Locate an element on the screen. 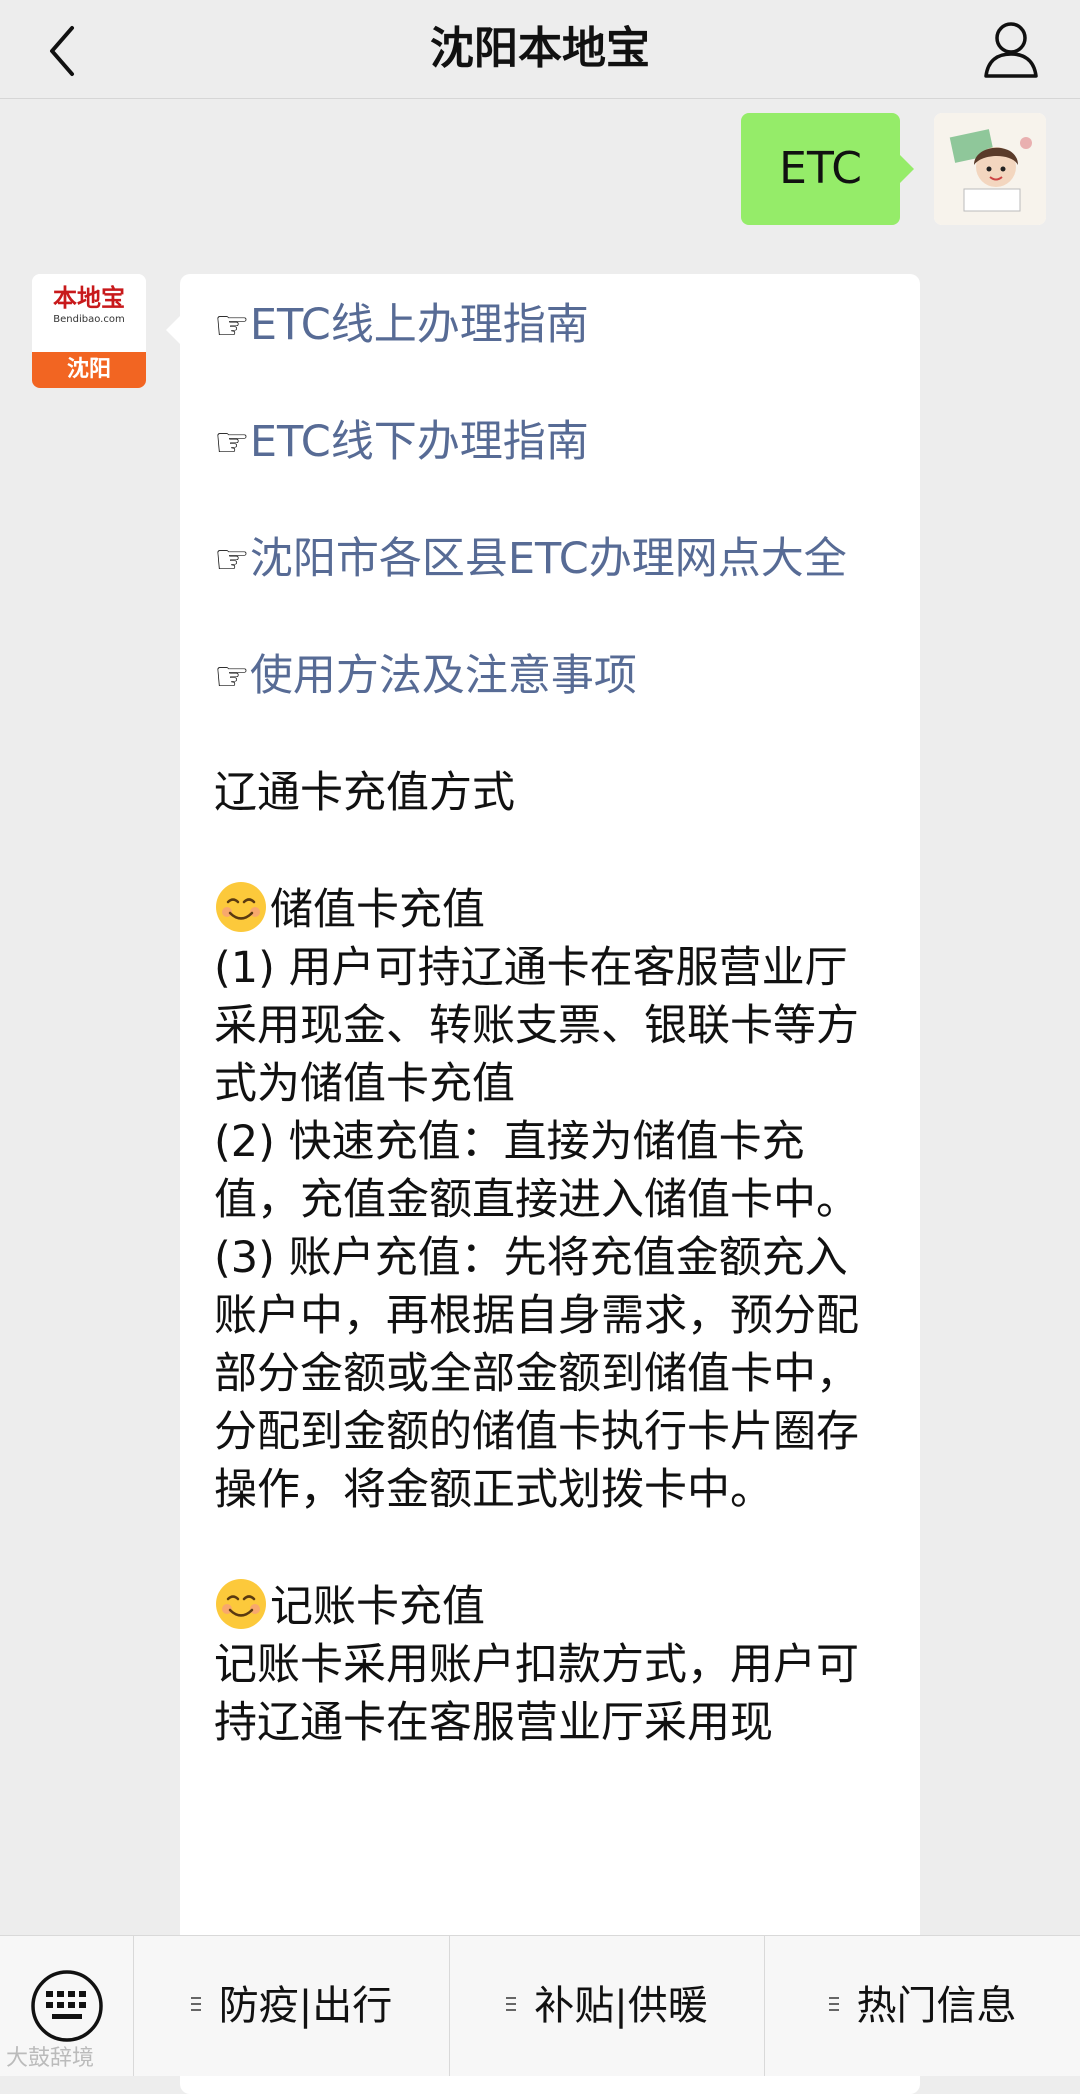 This screenshot has width=1080, height=2094. stored-value-item: (2) 快速充值：直接为储值卡充值，充值金额直接进入储值卡中。 is located at coordinates (536, 1171).